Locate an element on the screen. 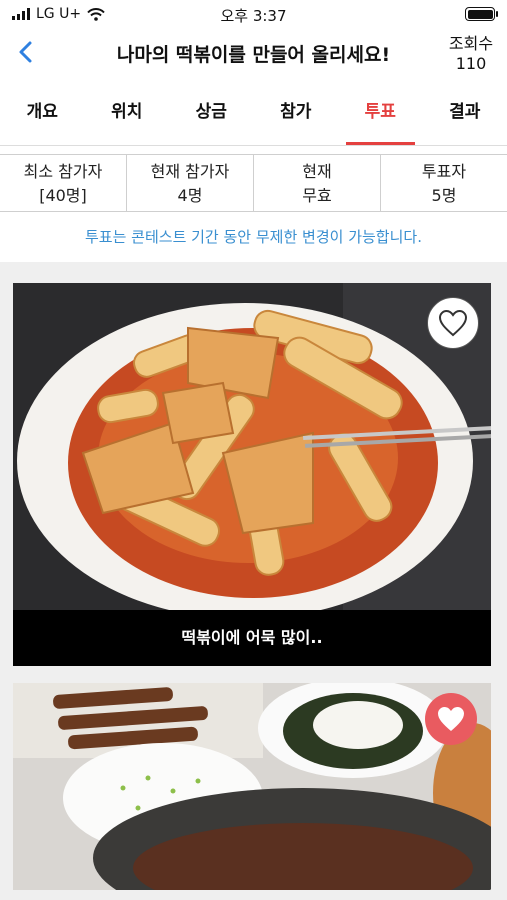  stat-label: 현재 is located at coordinates (317, 171).